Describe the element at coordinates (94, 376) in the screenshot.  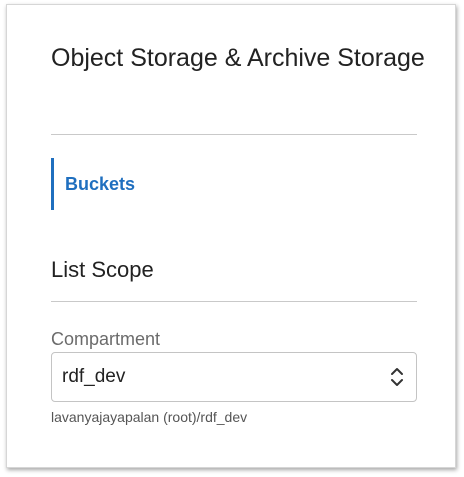
I see `compartment-select-value: rdf_dev` at that location.